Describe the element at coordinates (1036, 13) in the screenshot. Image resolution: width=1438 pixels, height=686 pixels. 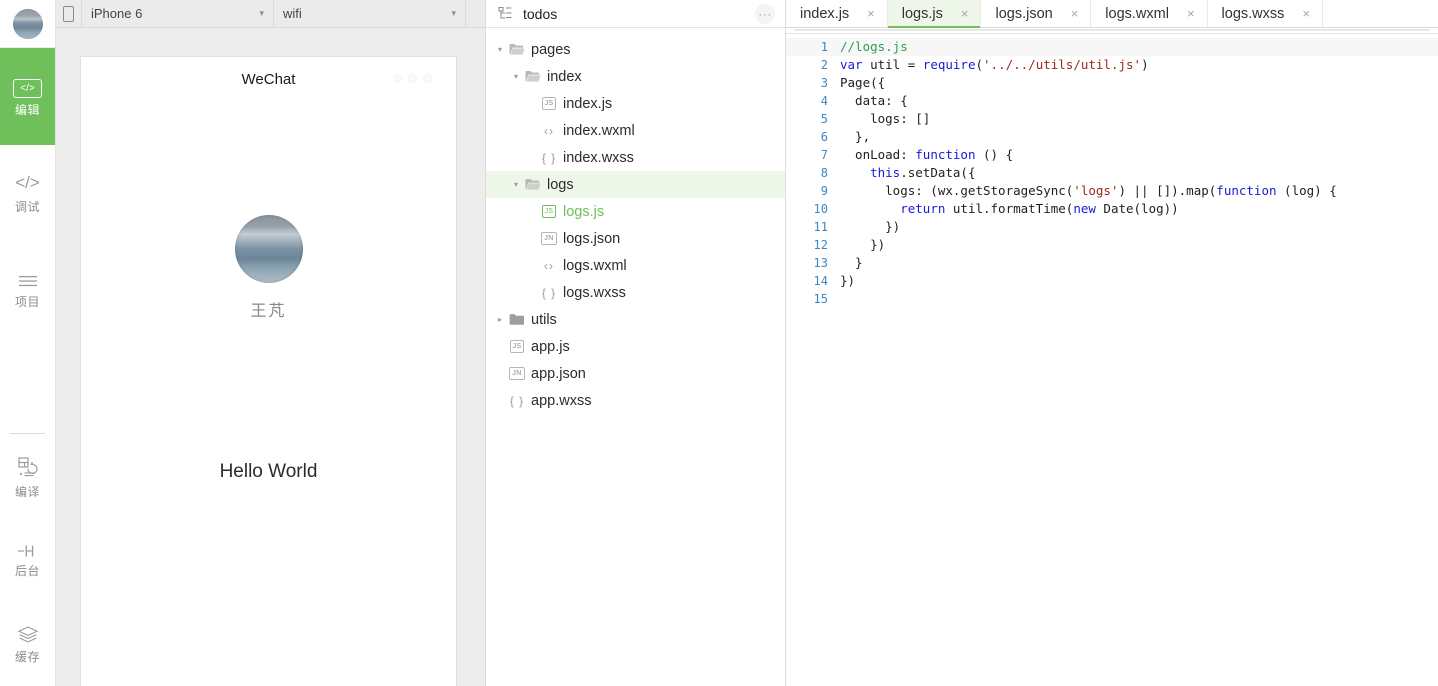
I see `tab-logs.json: logs.json ×` at that location.